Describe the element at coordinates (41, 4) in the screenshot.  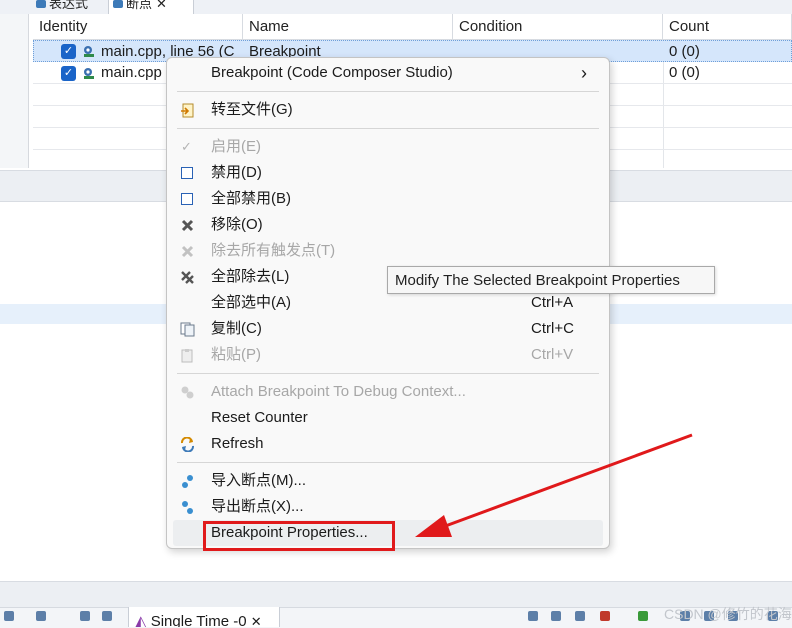
I see `expressions-icon` at that location.